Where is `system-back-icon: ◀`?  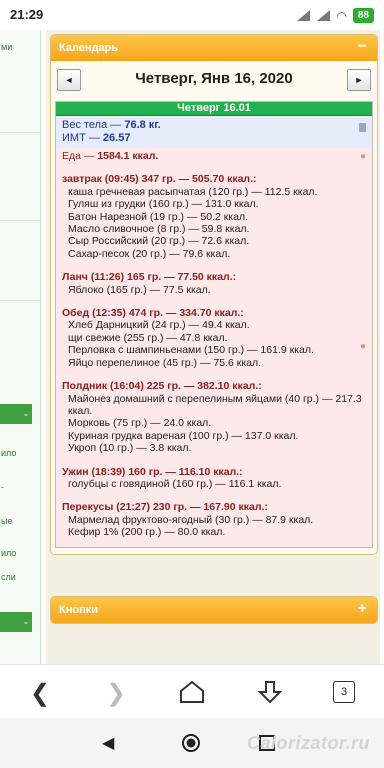 system-back-icon: ◀ is located at coordinates (108, 743).